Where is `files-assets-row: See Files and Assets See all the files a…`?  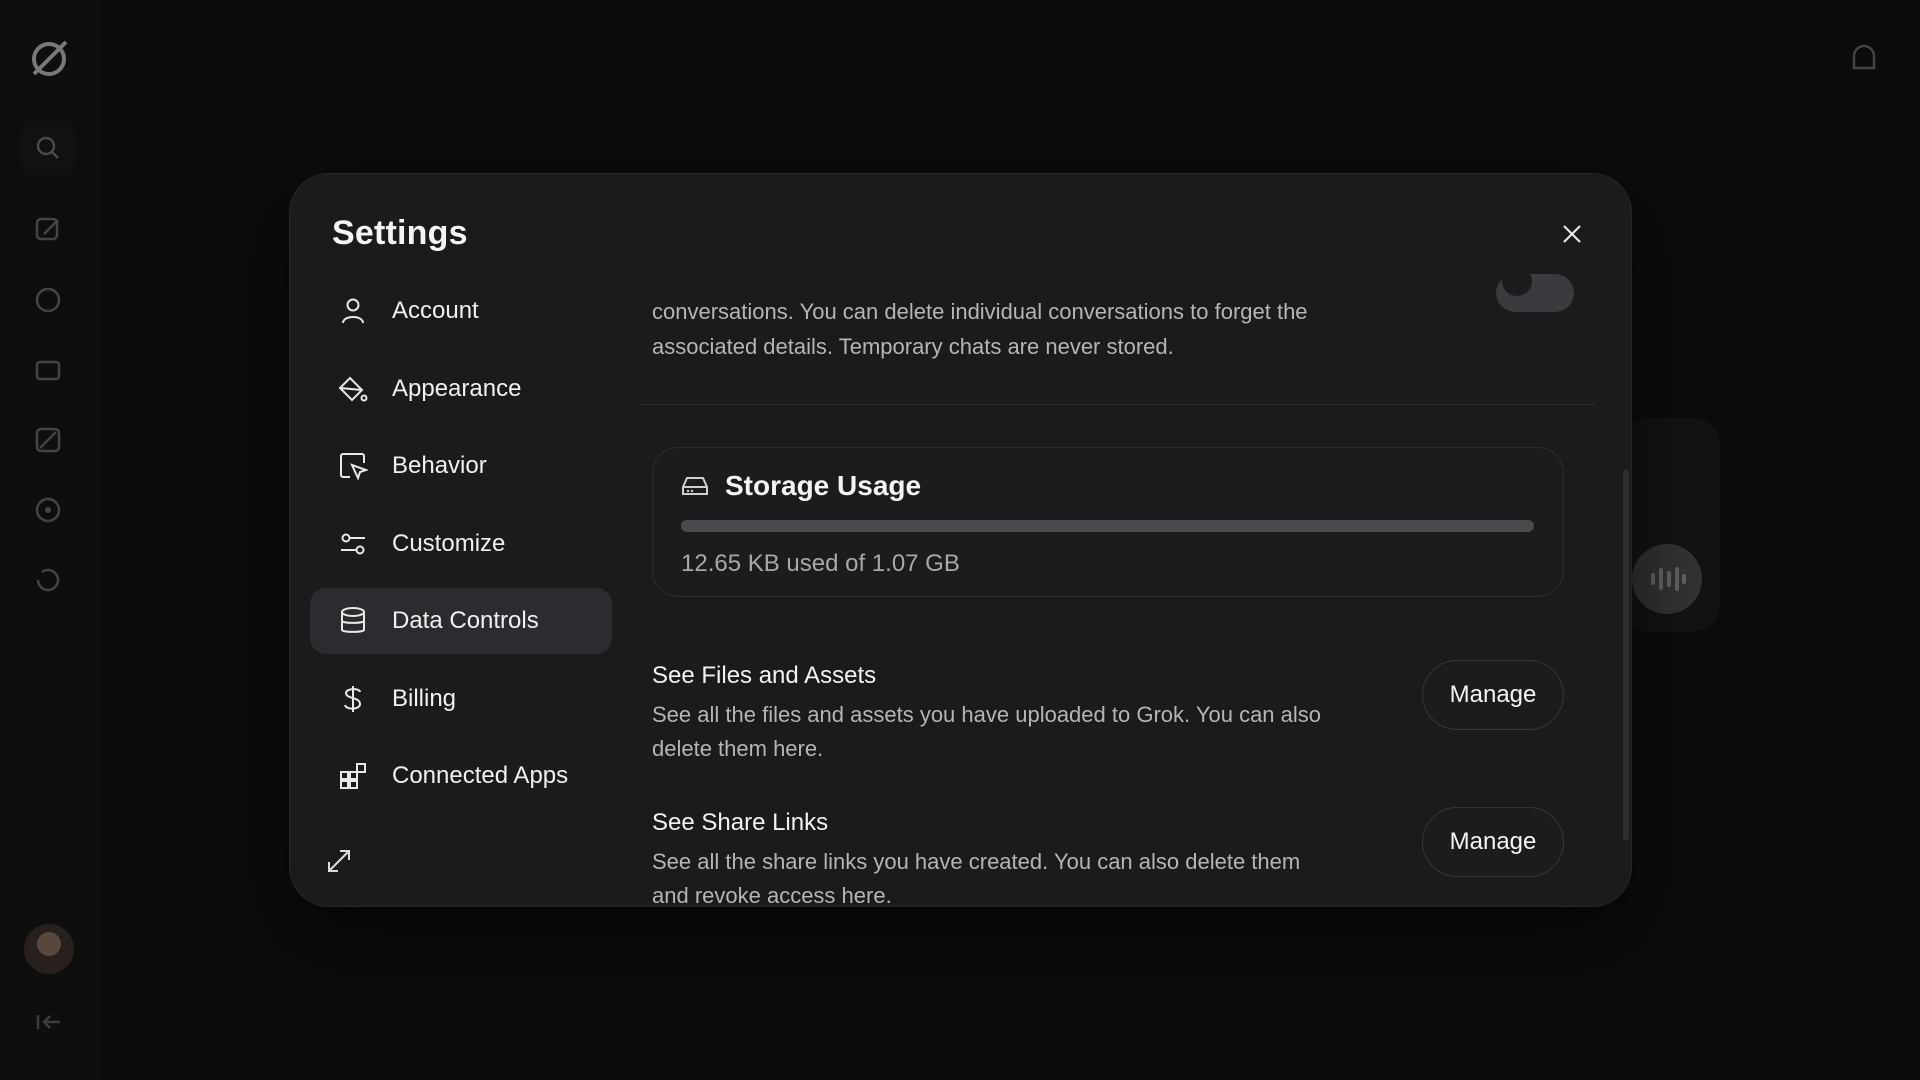
files-assets-row: See Files and Assets See all the files a… is located at coordinates (1108, 713).